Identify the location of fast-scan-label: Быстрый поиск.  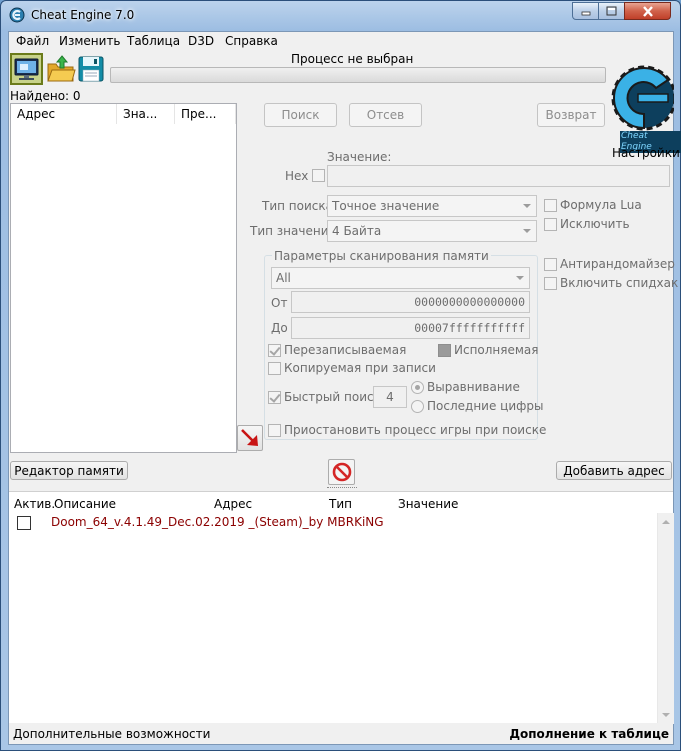
(332, 397).